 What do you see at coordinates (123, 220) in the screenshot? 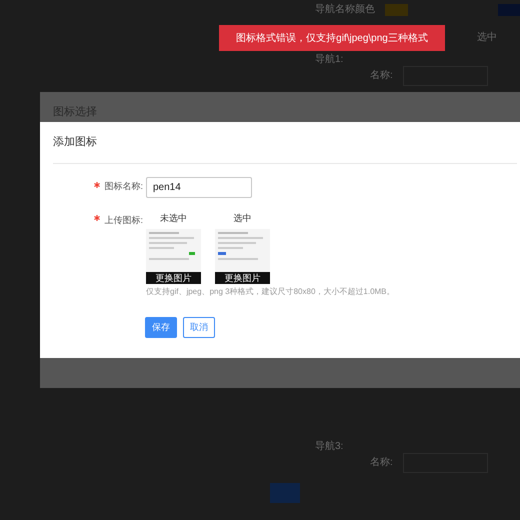
I see `field-label: 上传图标:` at bounding box center [123, 220].